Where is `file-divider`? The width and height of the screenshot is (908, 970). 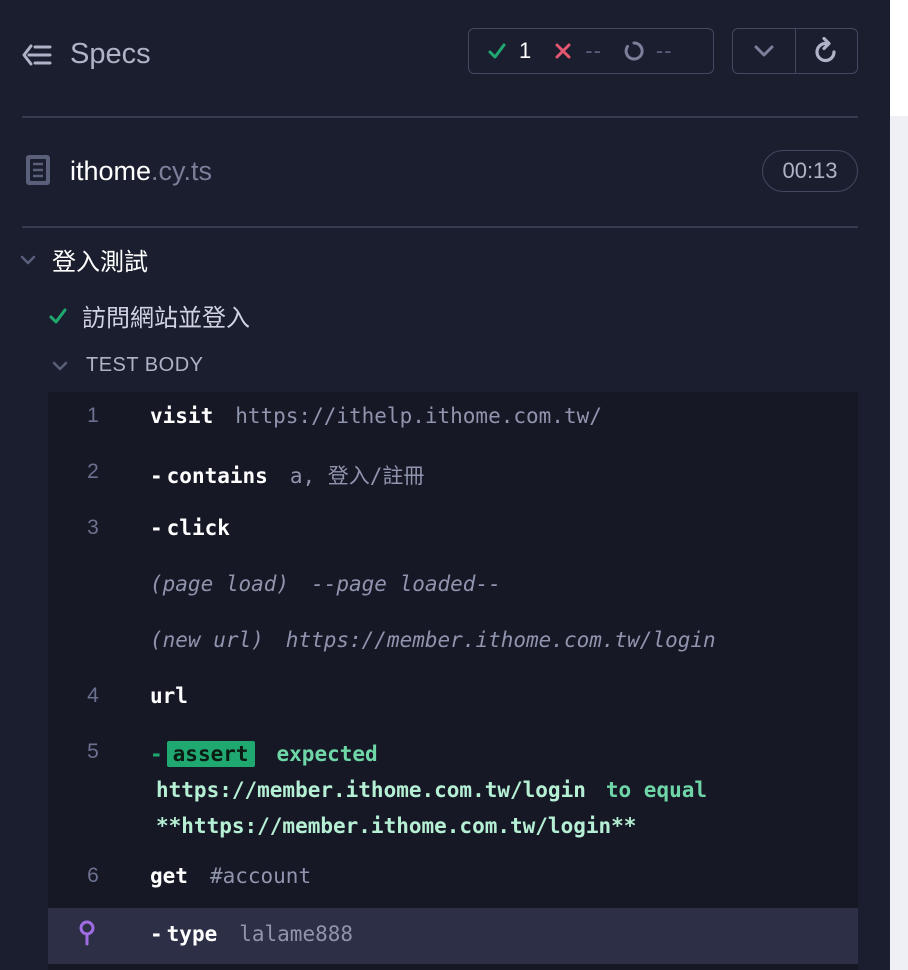
file-divider is located at coordinates (440, 227).